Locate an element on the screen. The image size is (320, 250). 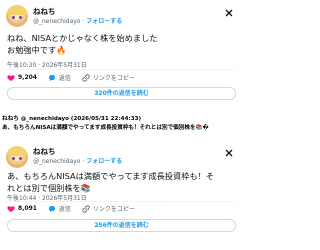
tweet-text: あ、もちろんNISAは満額でやってます成長投資枠も！そ れとは別で個別株を📚 is located at coordinates (121, 182).